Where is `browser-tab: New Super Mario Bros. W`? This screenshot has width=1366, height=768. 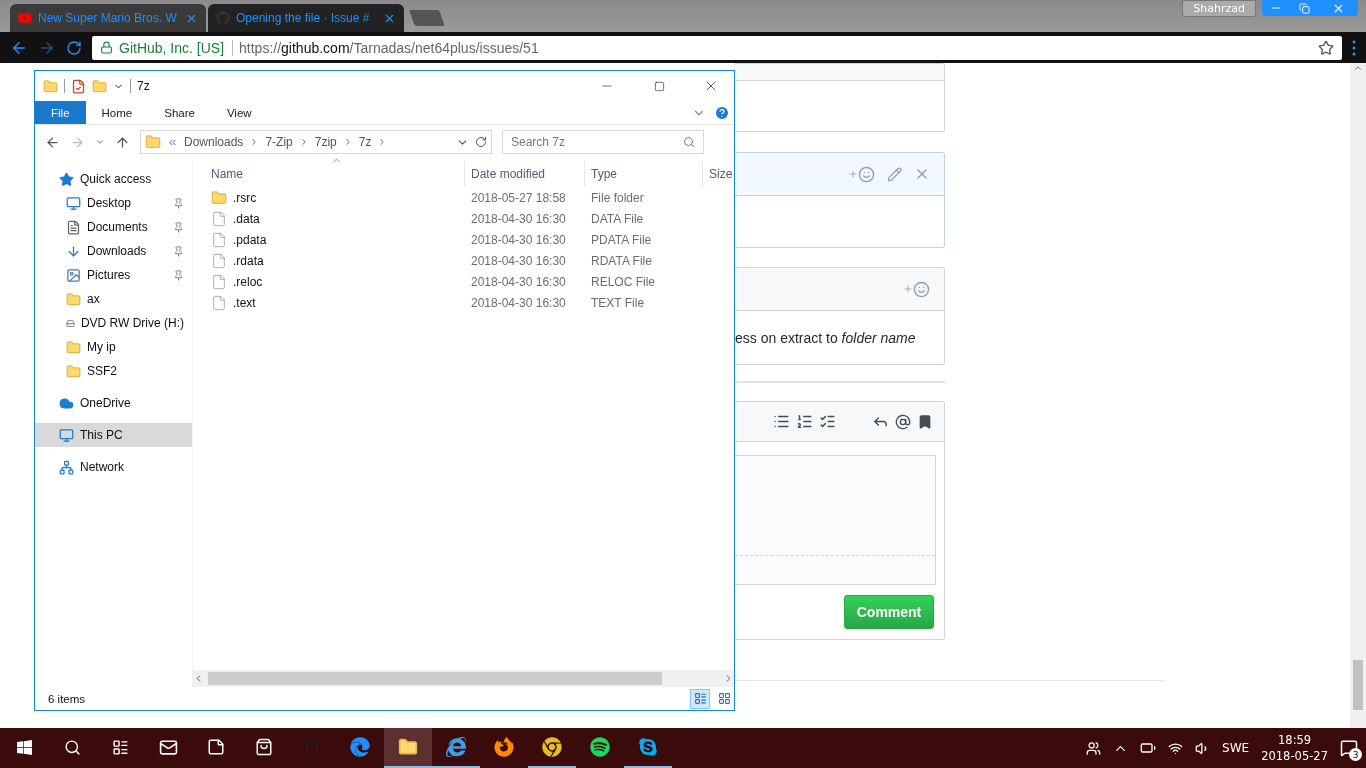
browser-tab: New Super Mario Bros. W is located at coordinates (108, 18).